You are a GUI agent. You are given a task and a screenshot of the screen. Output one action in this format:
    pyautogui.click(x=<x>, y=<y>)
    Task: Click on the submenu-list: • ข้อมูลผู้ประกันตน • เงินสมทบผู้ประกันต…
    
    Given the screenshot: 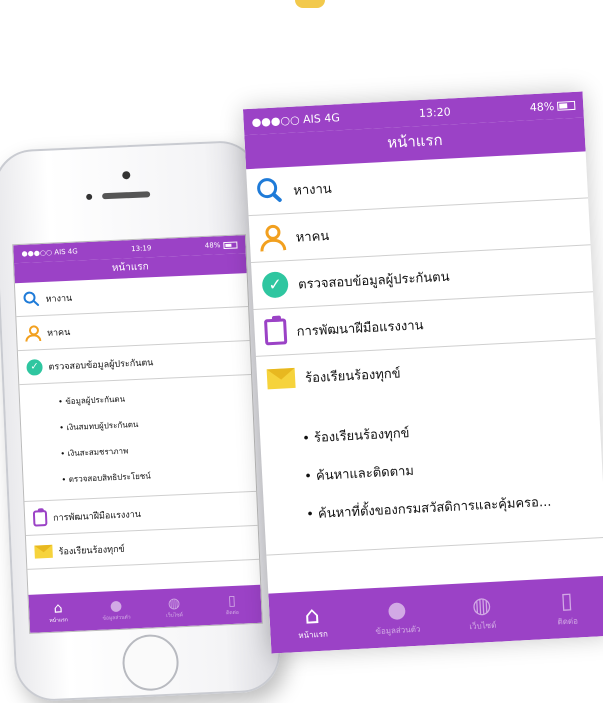 What is the action you would take?
    pyautogui.click(x=138, y=438)
    